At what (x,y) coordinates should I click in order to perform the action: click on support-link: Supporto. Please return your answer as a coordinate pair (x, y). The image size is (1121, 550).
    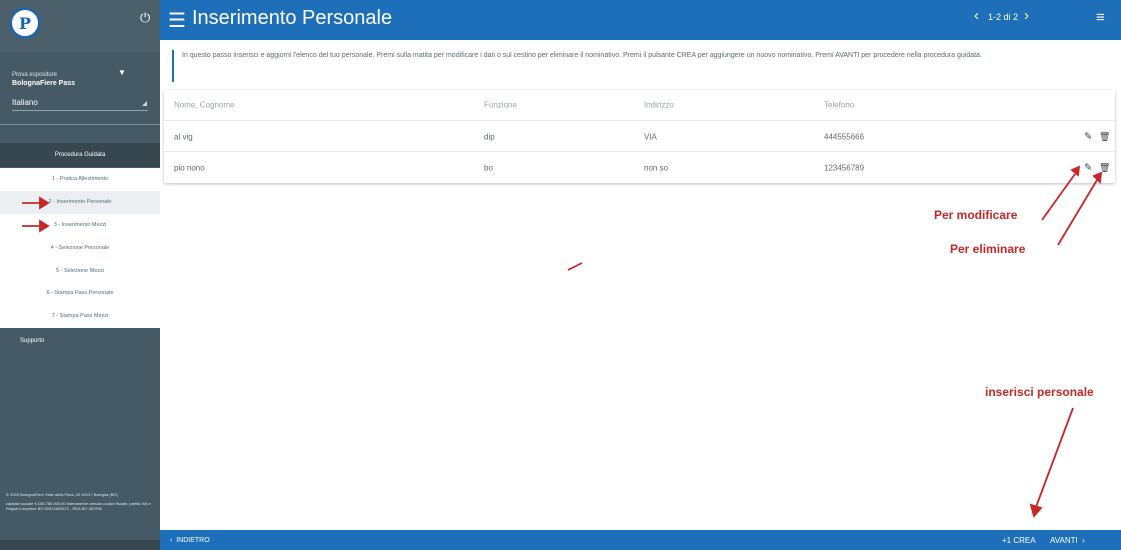
    Looking at the image, I should click on (80, 341).